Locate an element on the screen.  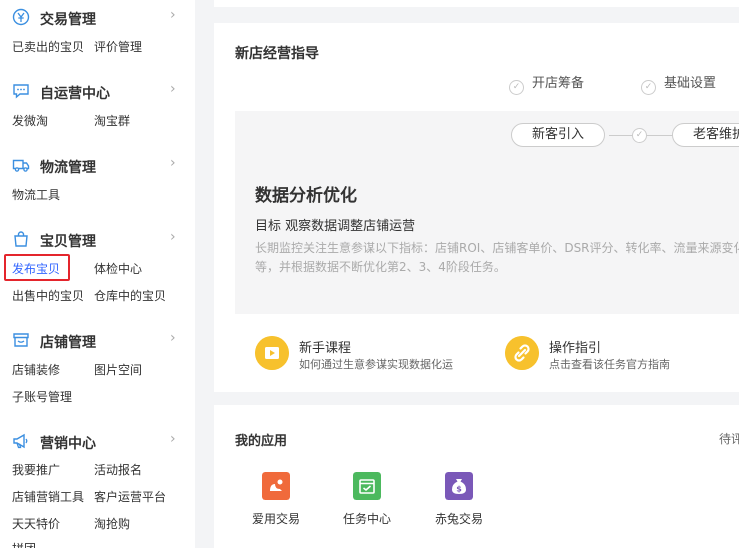
guide-step-store-prep: ✓ 开店筹备 is located at coordinates (546, 83).